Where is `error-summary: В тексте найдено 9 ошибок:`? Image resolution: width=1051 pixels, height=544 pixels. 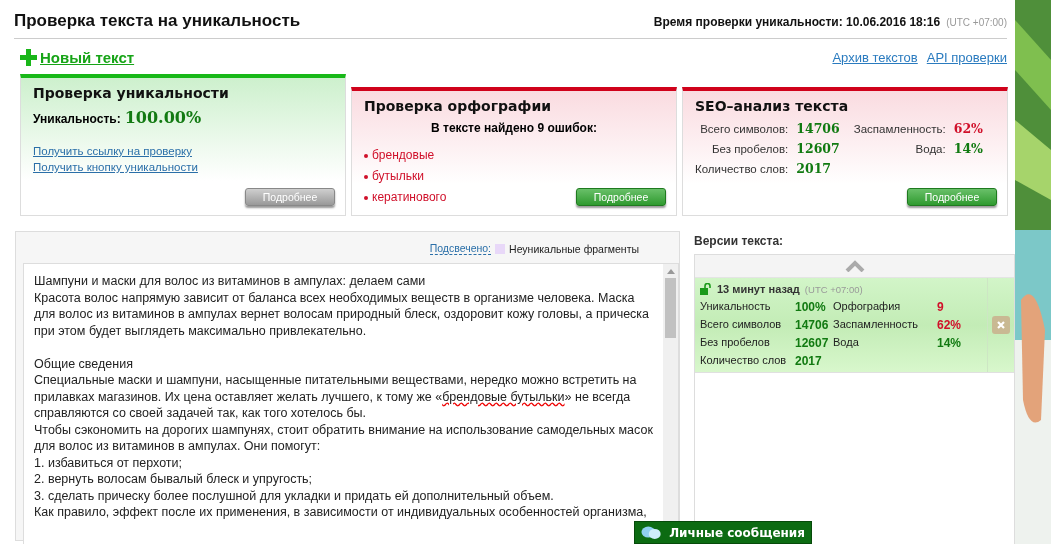 error-summary: В тексте найдено 9 ошибок: is located at coordinates (514, 128).